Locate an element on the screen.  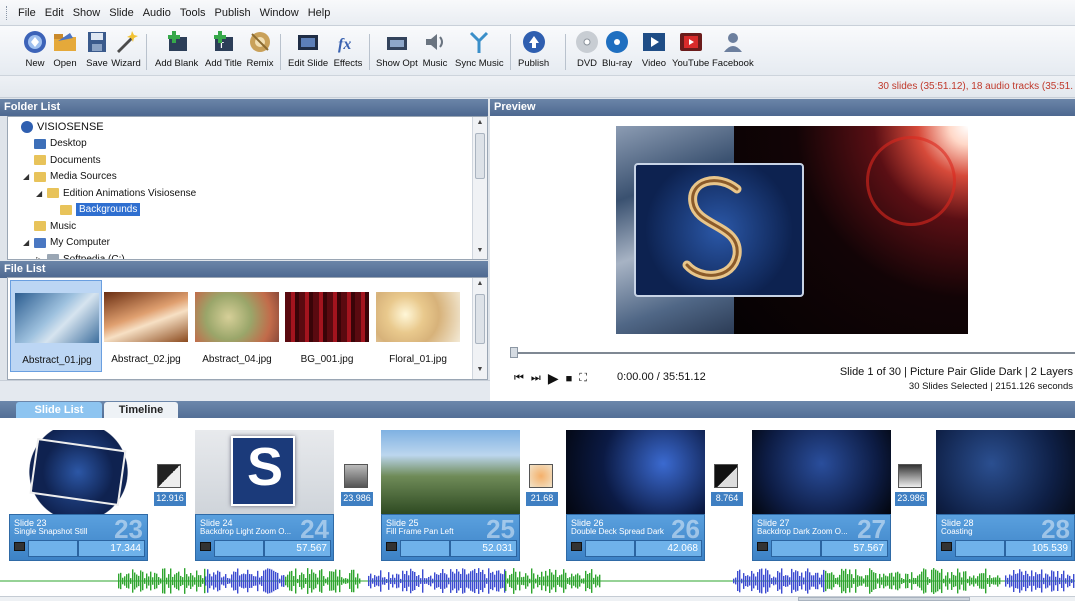
edit-slide-button: Edit Slide is located at coordinates (308, 51).